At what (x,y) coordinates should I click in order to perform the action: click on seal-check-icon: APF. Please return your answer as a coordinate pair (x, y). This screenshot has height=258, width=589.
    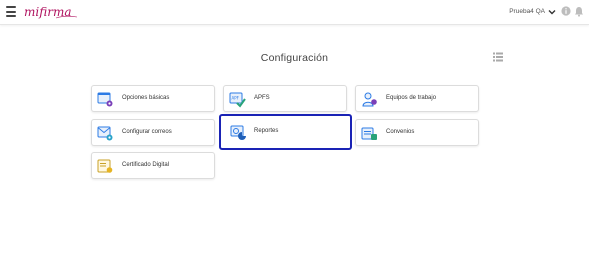
    Looking at the image, I should click on (237, 100).